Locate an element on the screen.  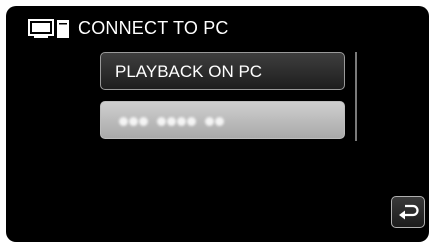
playback-on-pc-button: PLAYBACK ON PC is located at coordinates (222, 71).